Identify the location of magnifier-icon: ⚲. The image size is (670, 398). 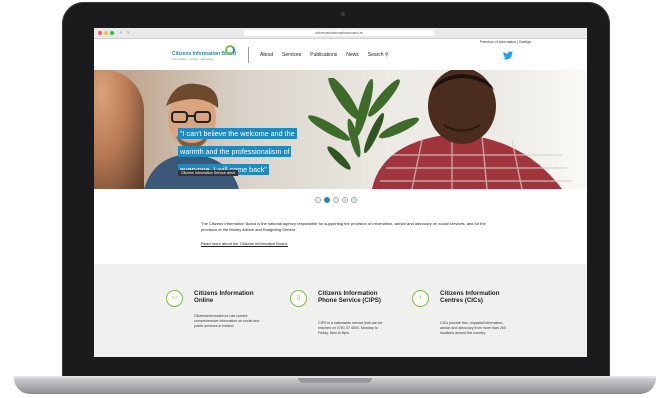
(386, 55).